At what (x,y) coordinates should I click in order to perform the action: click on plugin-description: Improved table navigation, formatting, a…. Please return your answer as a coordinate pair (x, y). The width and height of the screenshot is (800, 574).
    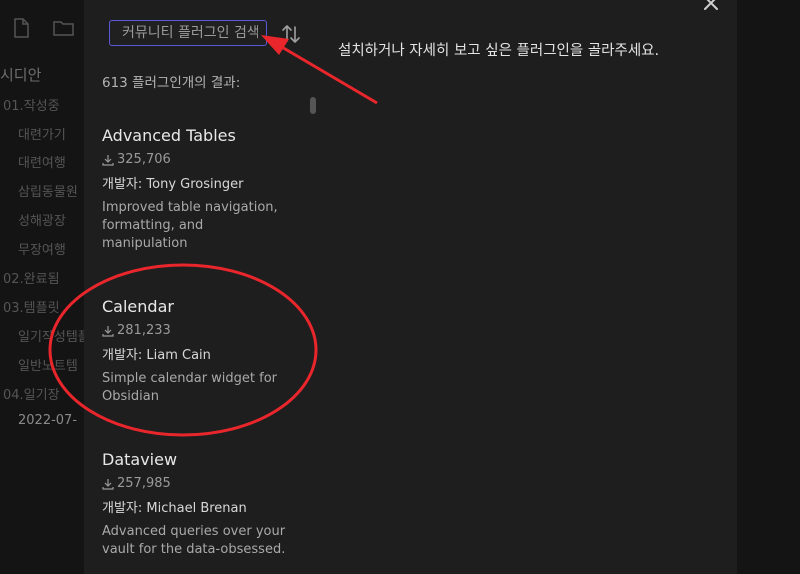
    Looking at the image, I should click on (190, 225).